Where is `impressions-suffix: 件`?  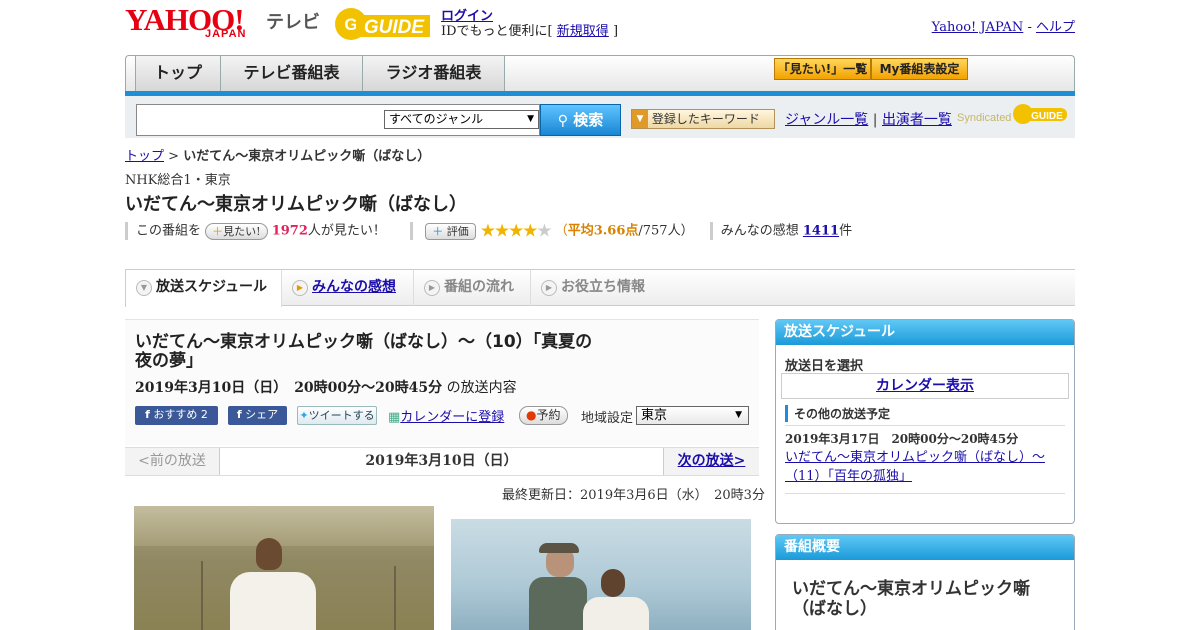
impressions-suffix: 件 is located at coordinates (846, 231).